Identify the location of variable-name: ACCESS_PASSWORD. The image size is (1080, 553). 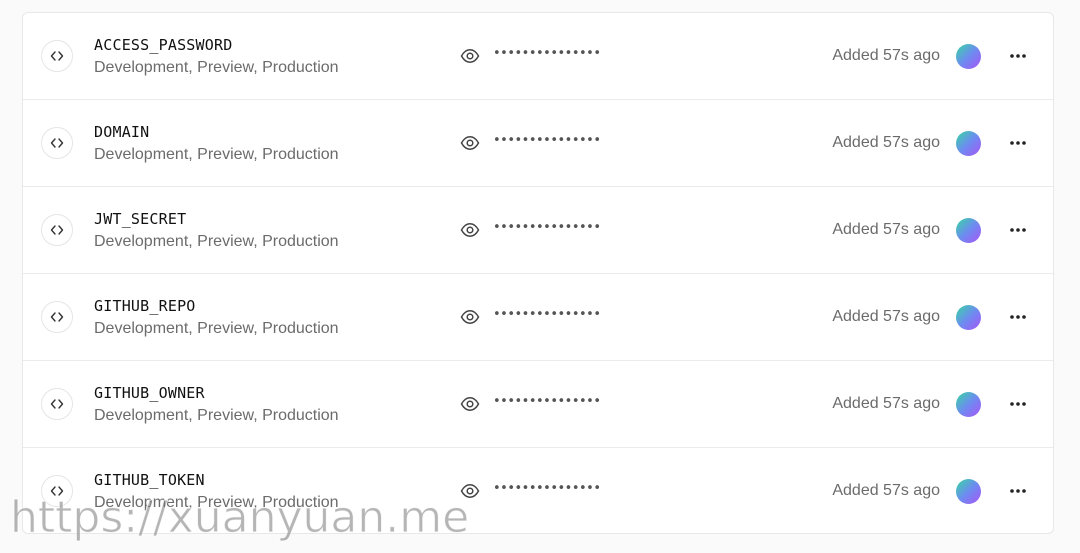
(163, 45).